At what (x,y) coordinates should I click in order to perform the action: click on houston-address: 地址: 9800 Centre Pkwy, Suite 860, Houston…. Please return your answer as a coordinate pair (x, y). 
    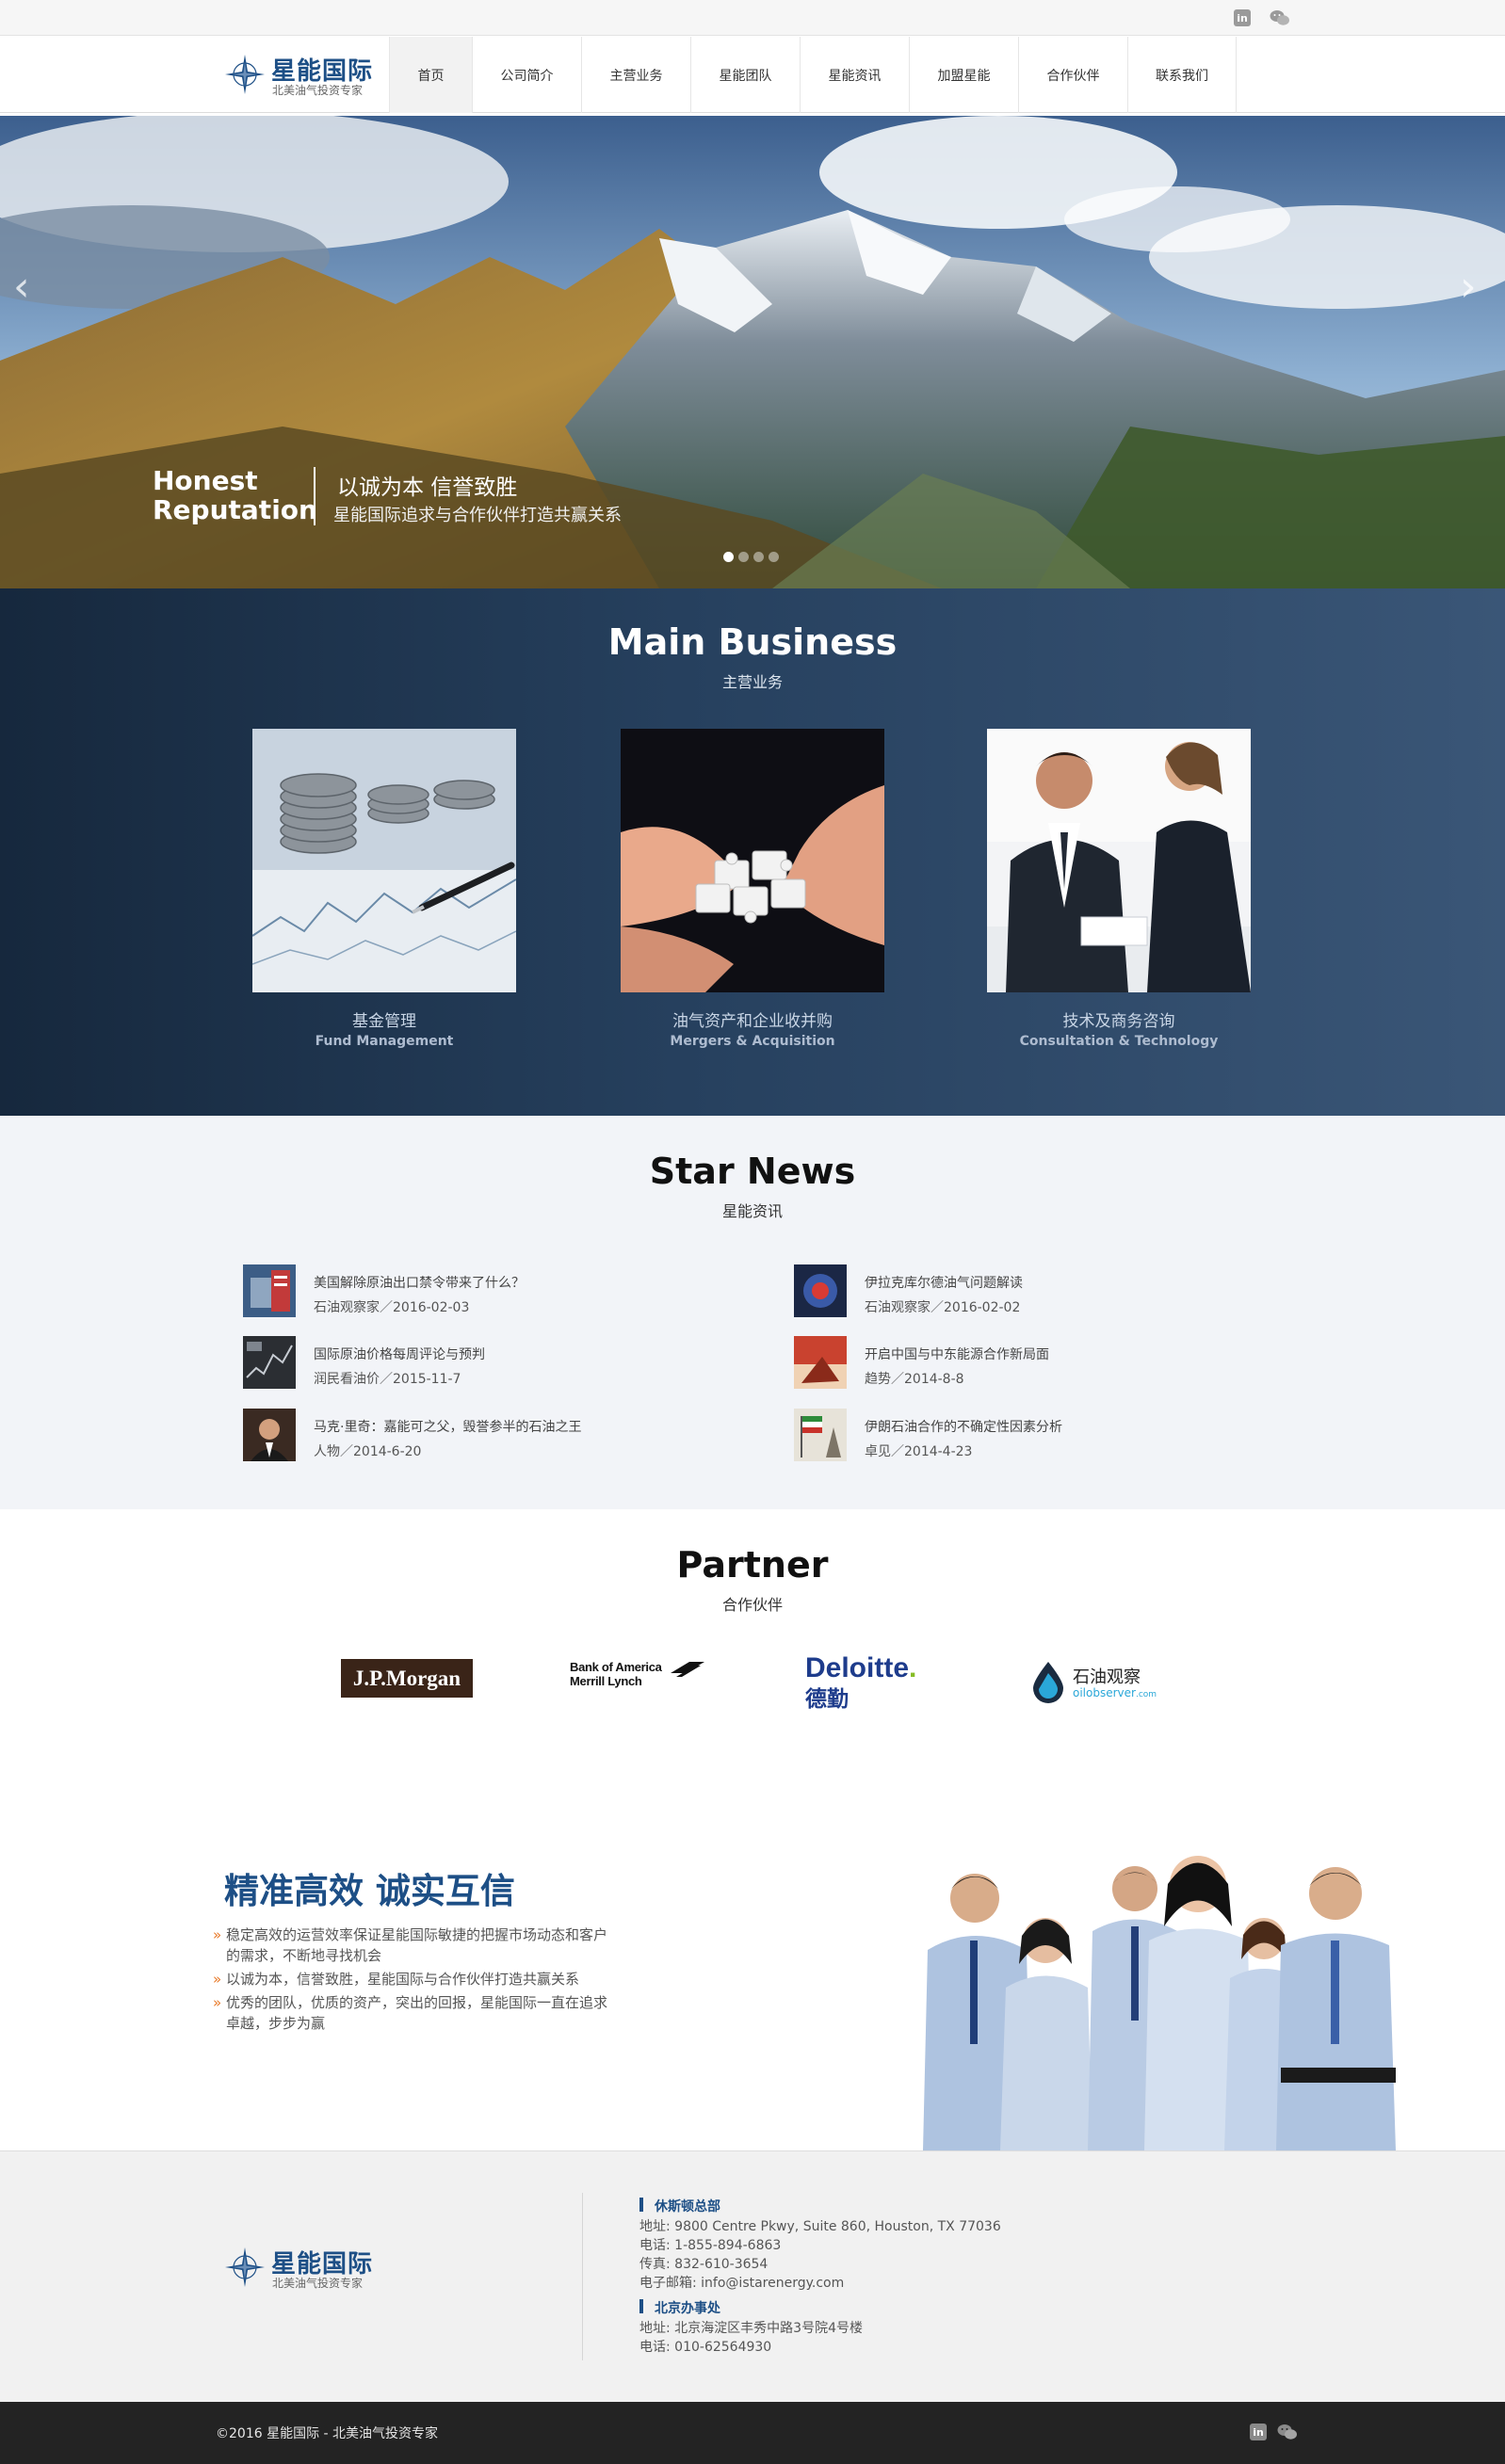
    Looking at the image, I should click on (820, 2227).